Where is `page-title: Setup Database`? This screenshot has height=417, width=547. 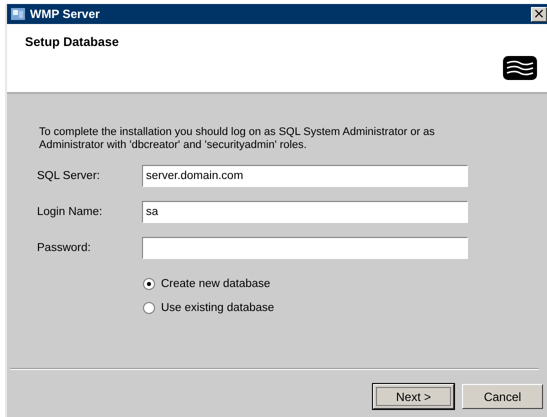 page-title: Setup Database is located at coordinates (72, 43).